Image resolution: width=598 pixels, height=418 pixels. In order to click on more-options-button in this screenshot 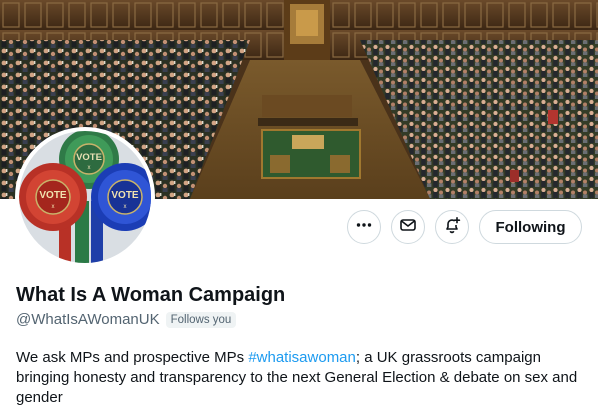, I will do `click(364, 227)`.